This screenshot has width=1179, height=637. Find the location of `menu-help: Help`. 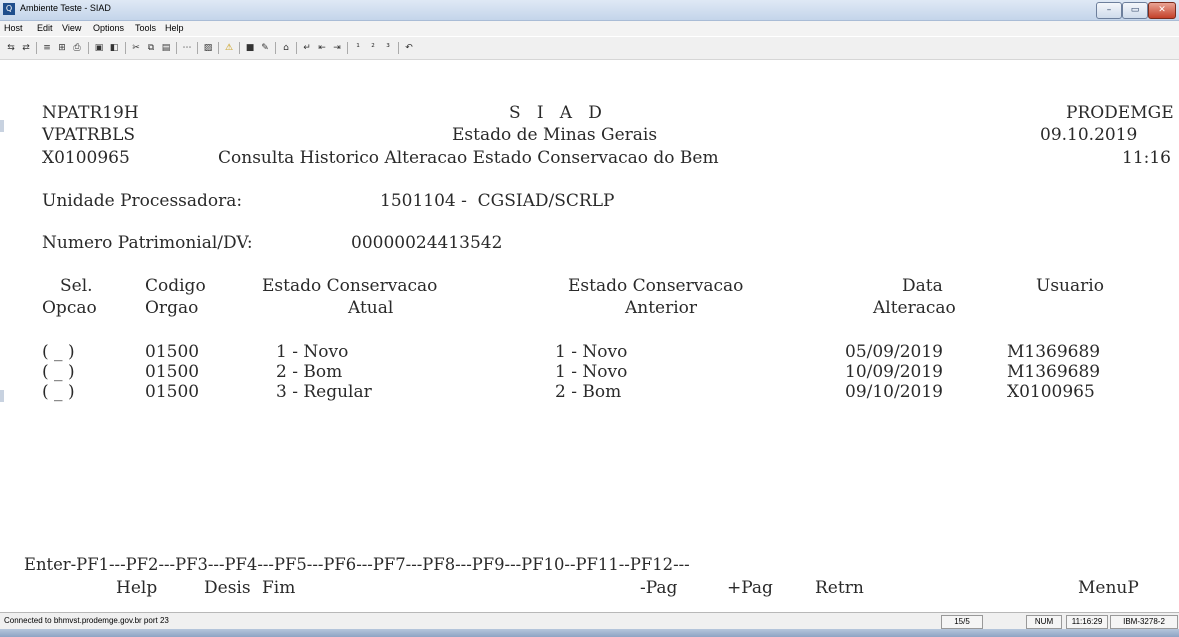

menu-help: Help is located at coordinates (174, 28).